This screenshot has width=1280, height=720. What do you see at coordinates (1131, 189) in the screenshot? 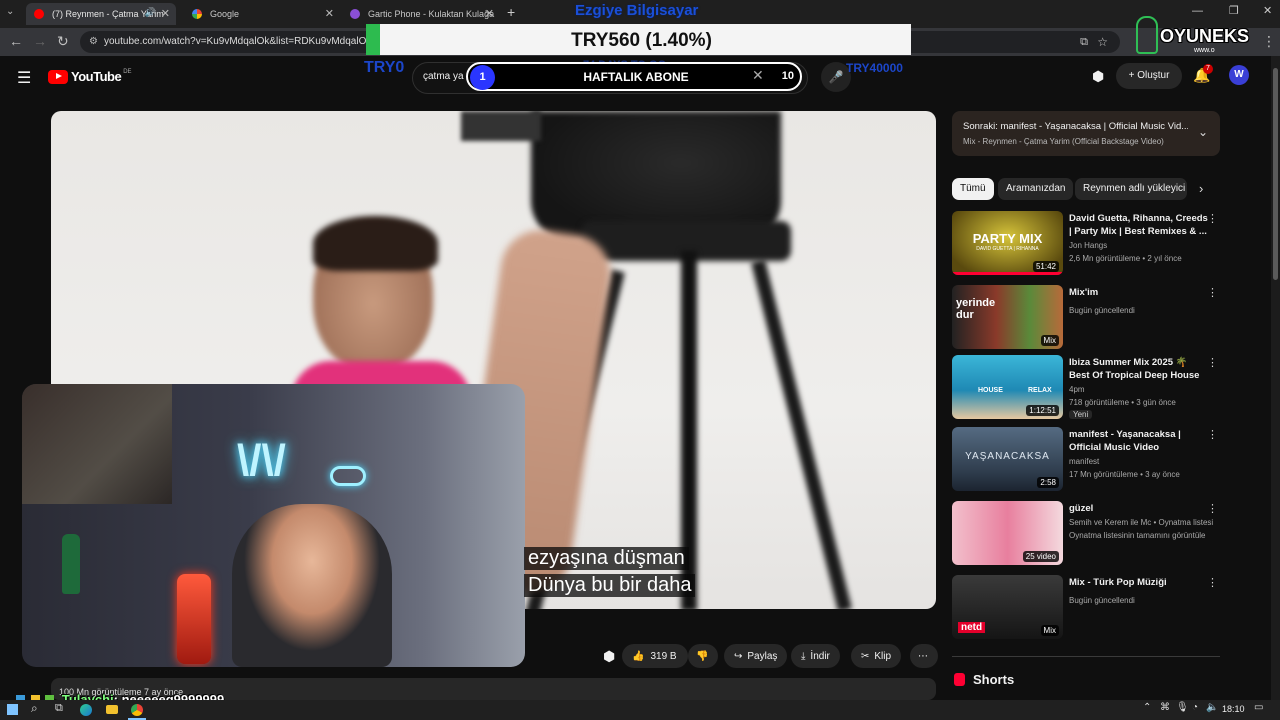
I see `chip-uploader: Reynmen adlı yükleyici` at bounding box center [1131, 189].